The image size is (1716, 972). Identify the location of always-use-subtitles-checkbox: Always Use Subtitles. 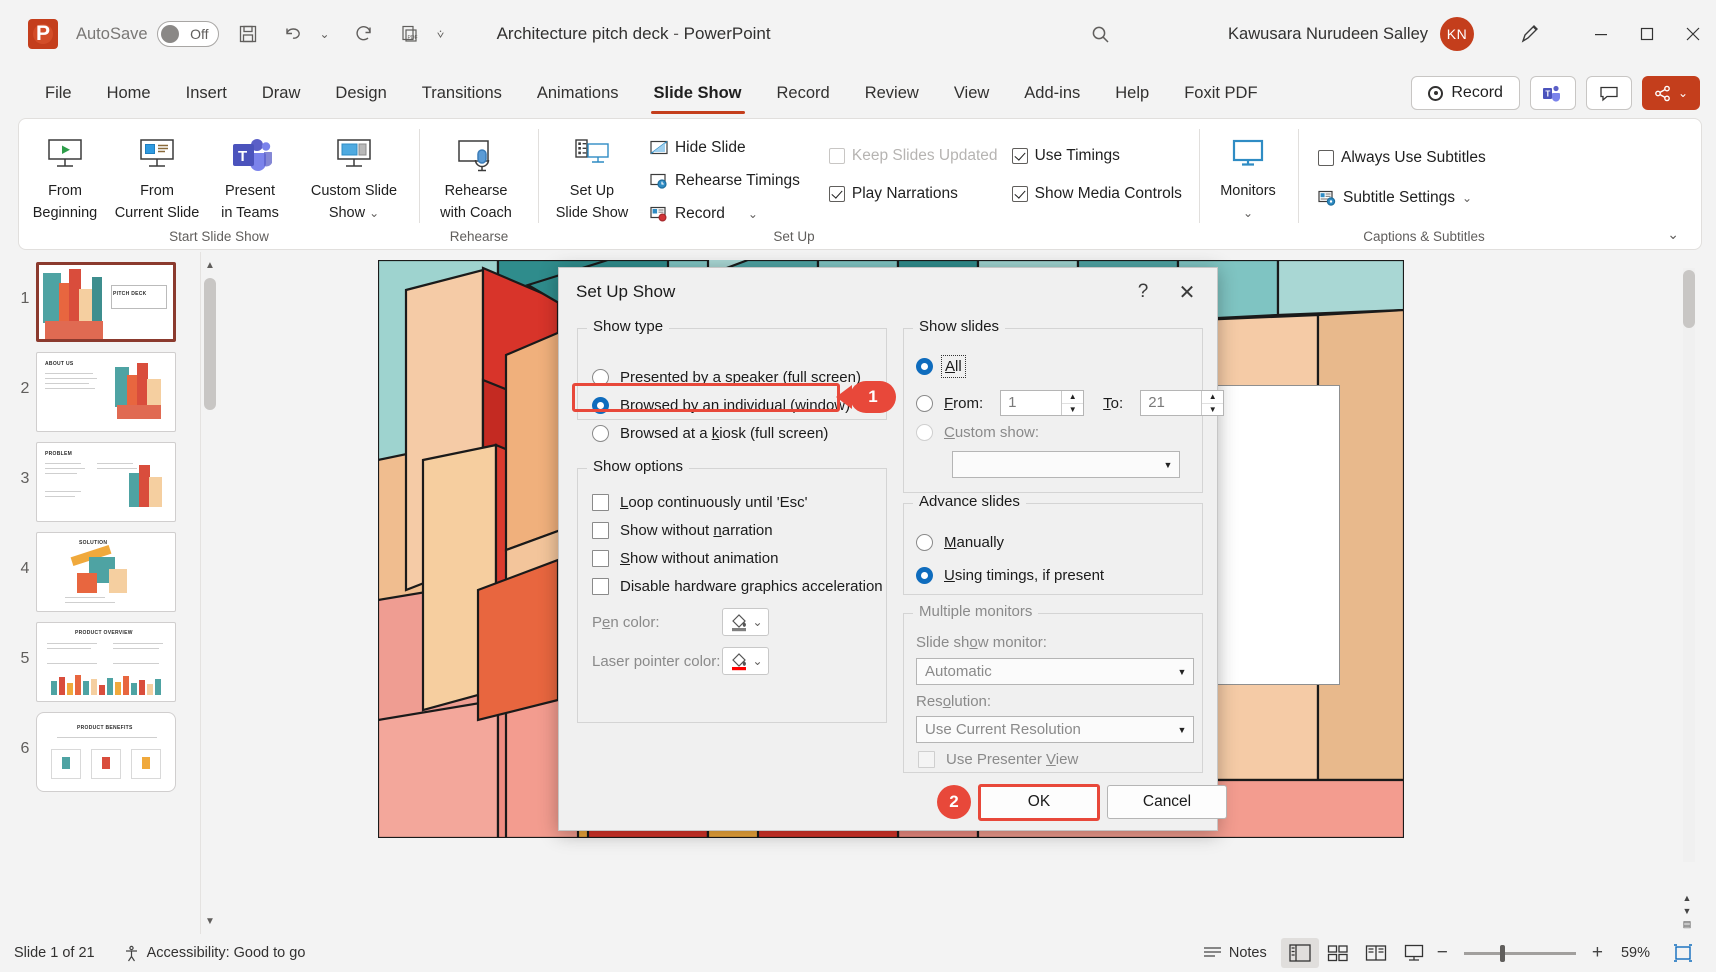
(1402, 158).